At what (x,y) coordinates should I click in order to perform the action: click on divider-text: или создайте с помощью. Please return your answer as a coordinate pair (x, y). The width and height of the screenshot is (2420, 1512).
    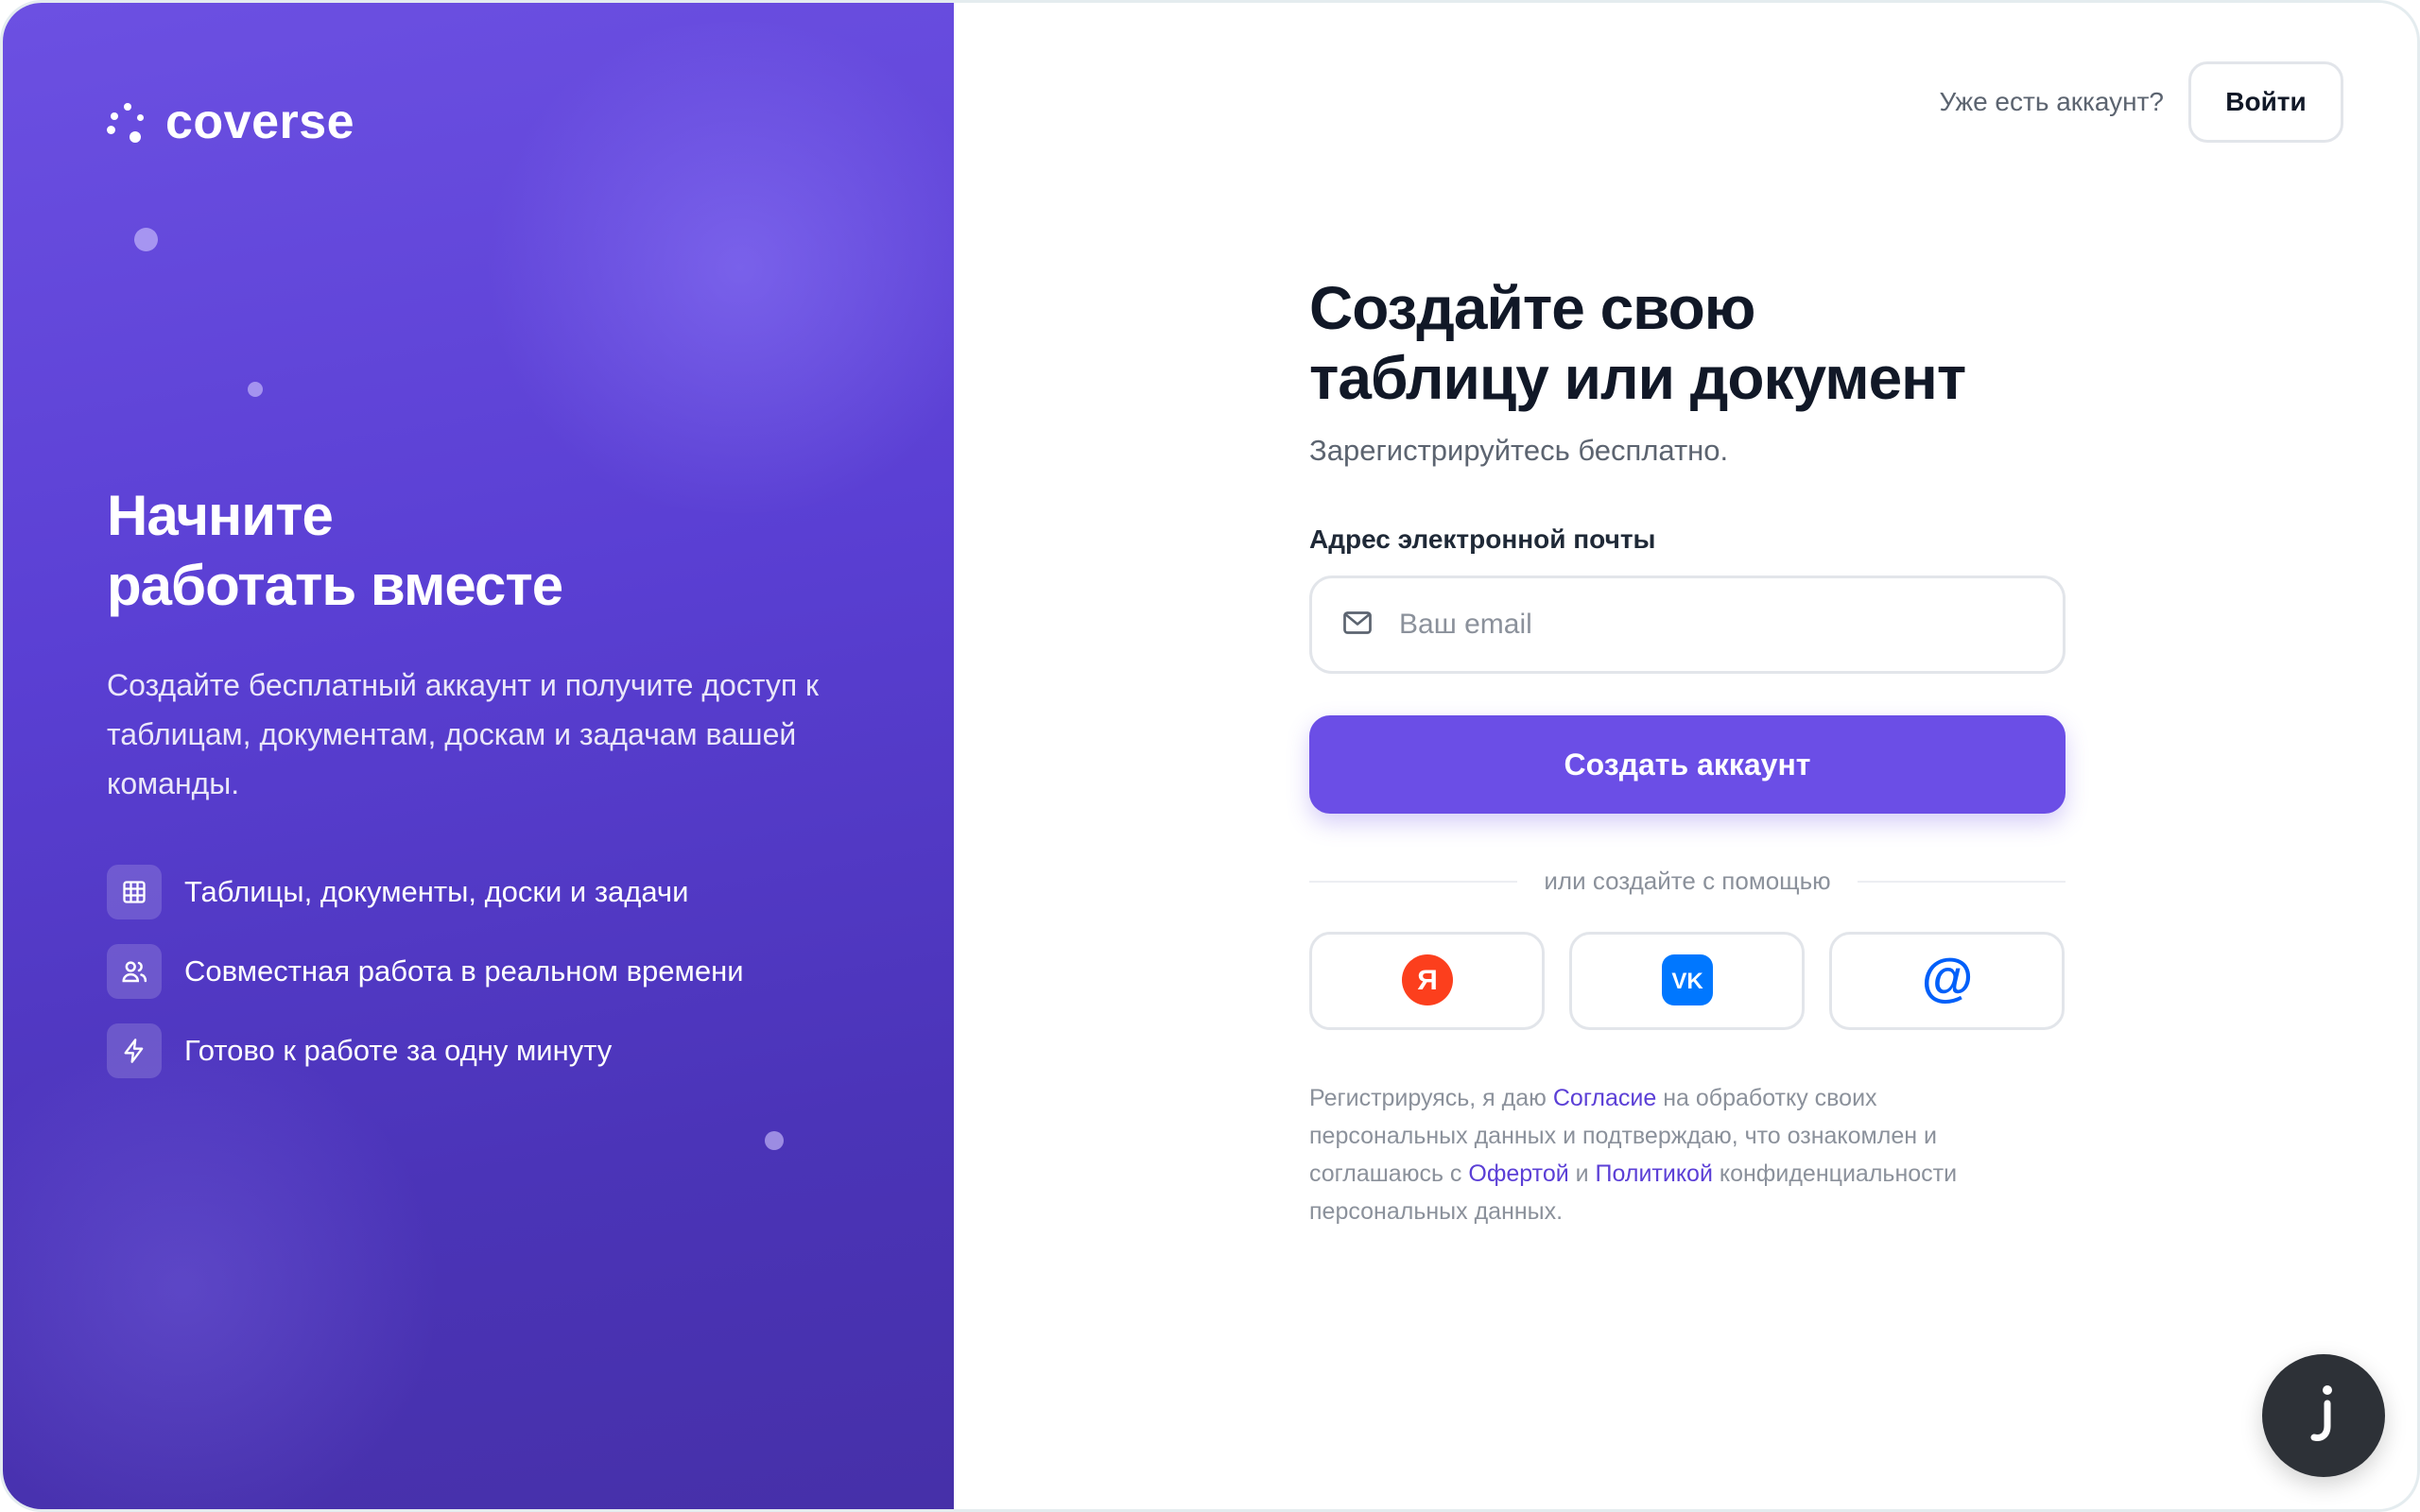
    Looking at the image, I should click on (1687, 881).